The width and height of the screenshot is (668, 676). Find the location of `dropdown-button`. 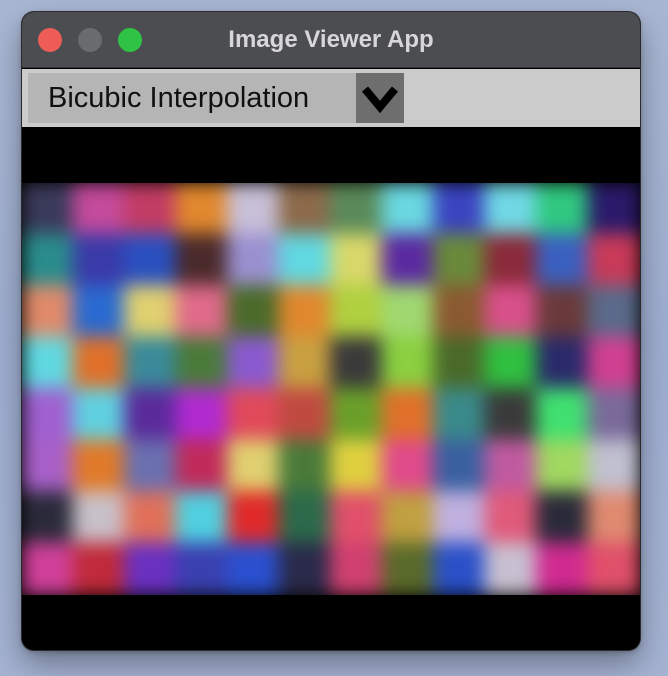

dropdown-button is located at coordinates (380, 98).